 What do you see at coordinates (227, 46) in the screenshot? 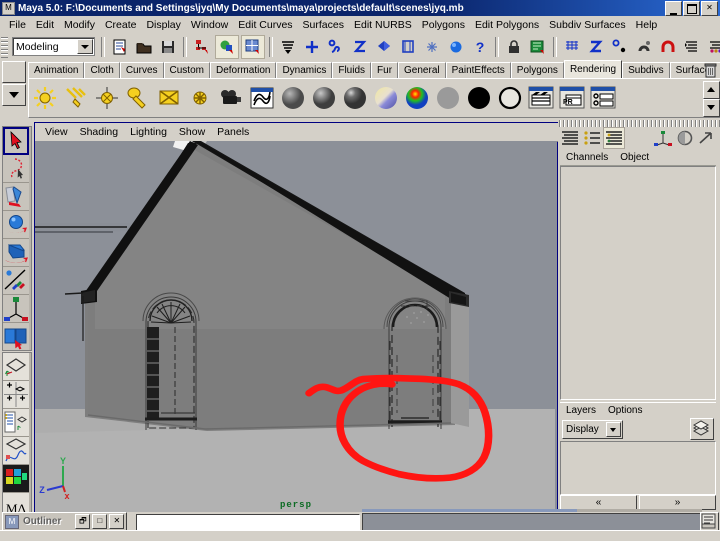
I see `select-by-object-type-icon` at bounding box center [227, 46].